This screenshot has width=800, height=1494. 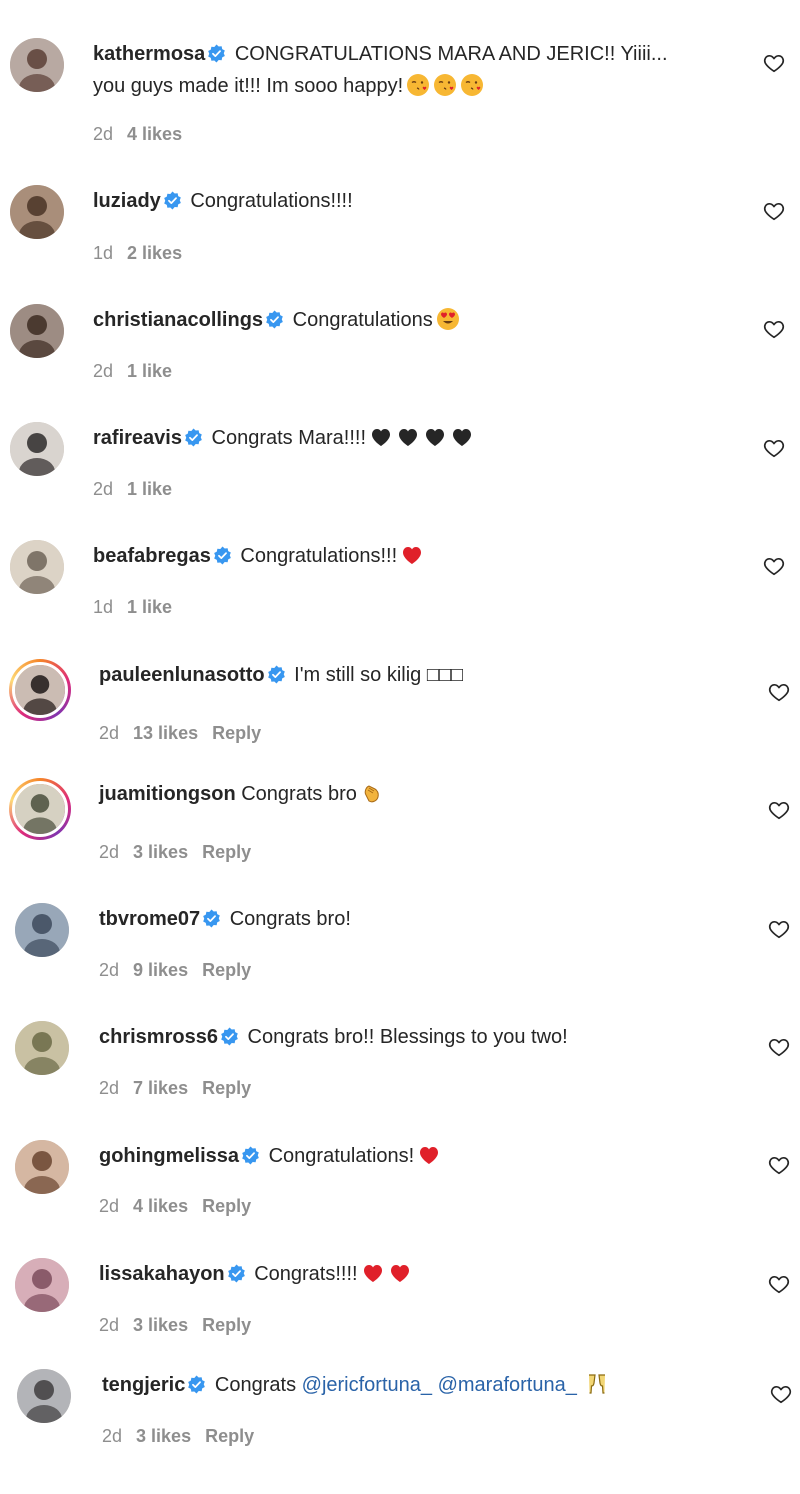 I want to click on comment-likes-count: 2 likes, so click(x=154, y=253).